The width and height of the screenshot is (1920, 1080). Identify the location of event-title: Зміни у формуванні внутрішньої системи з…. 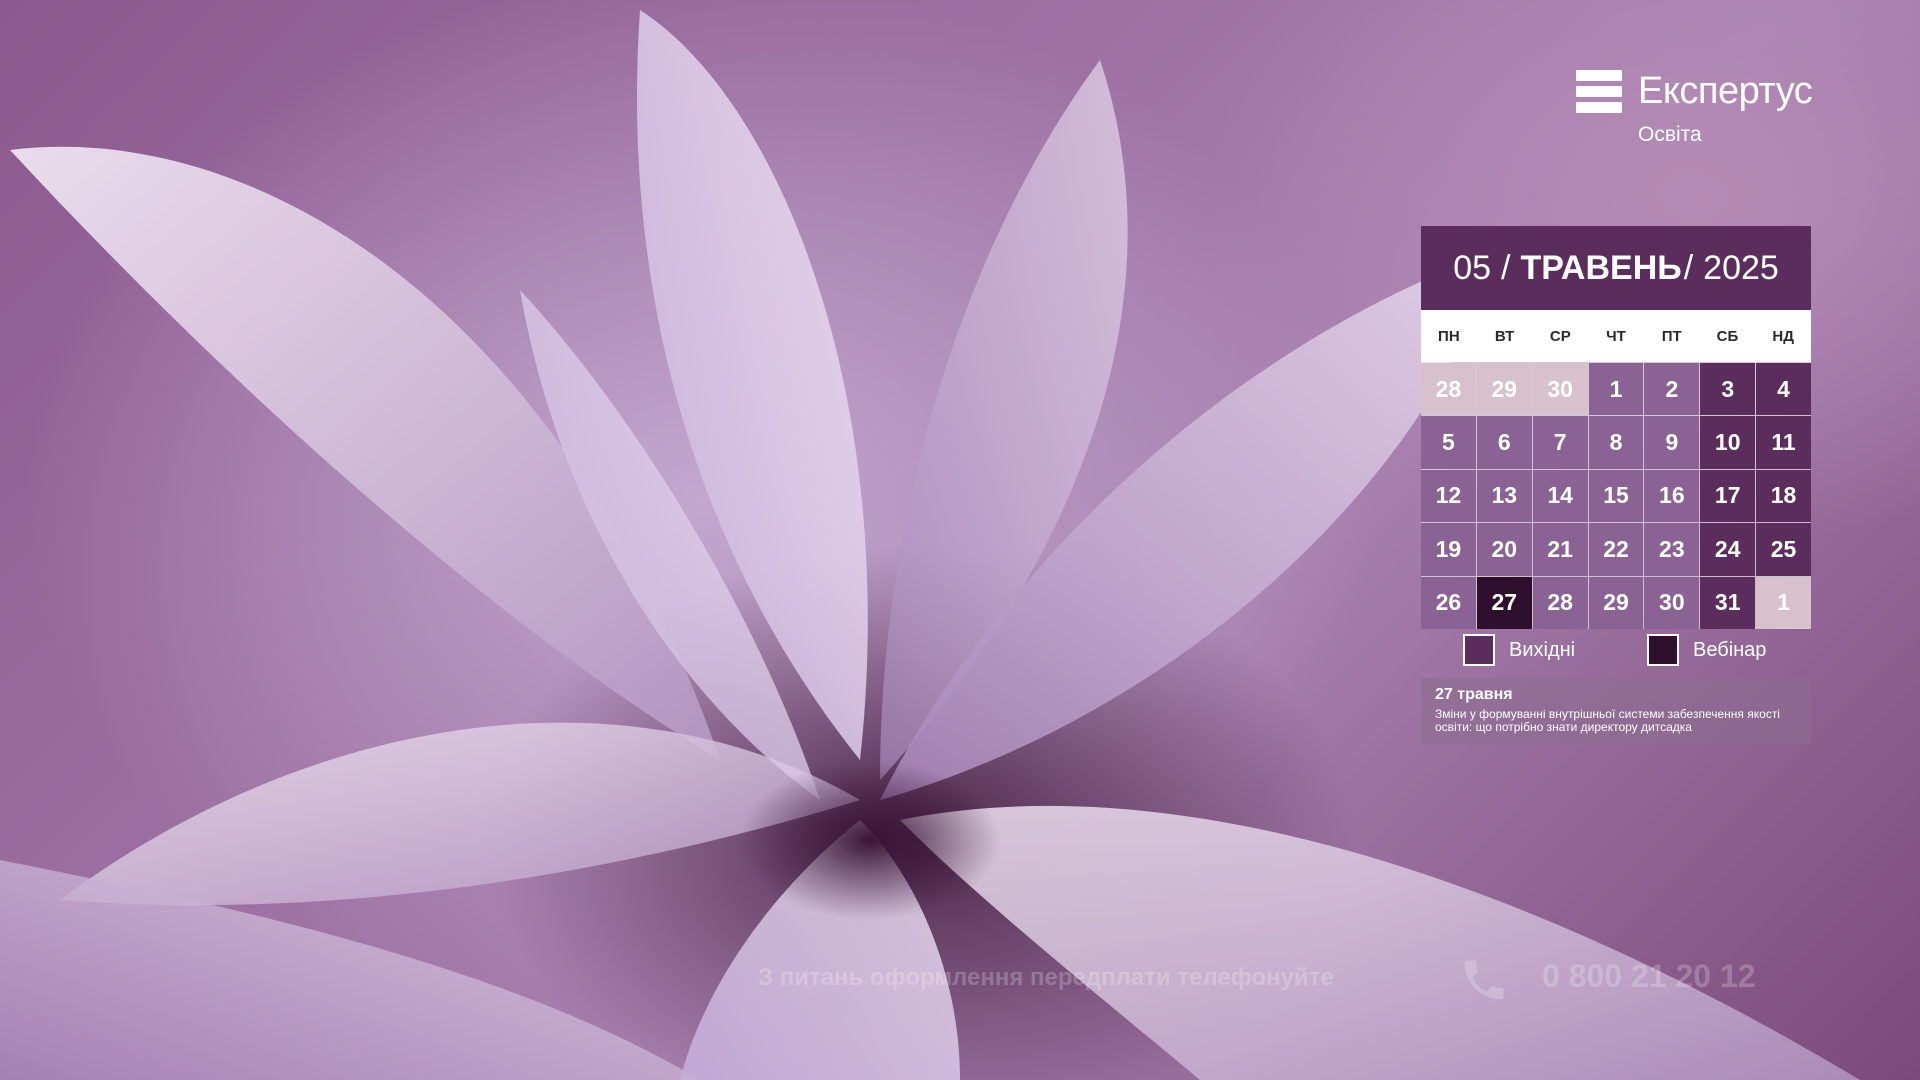
(1607, 720).